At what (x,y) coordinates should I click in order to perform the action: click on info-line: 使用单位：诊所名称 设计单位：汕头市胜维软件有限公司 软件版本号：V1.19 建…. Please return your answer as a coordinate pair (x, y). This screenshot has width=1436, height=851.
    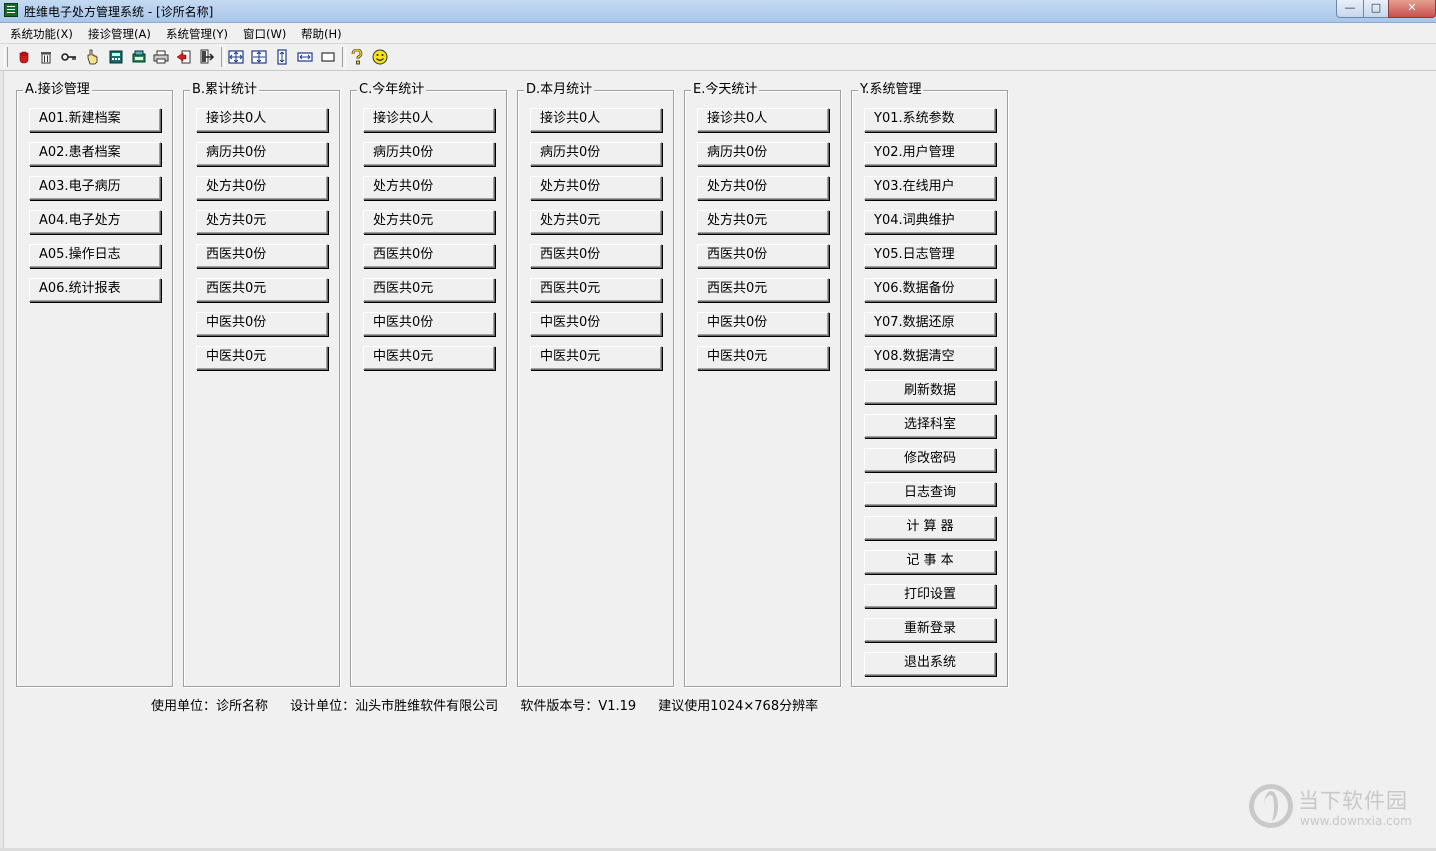
    Looking at the image, I should click on (493, 704).